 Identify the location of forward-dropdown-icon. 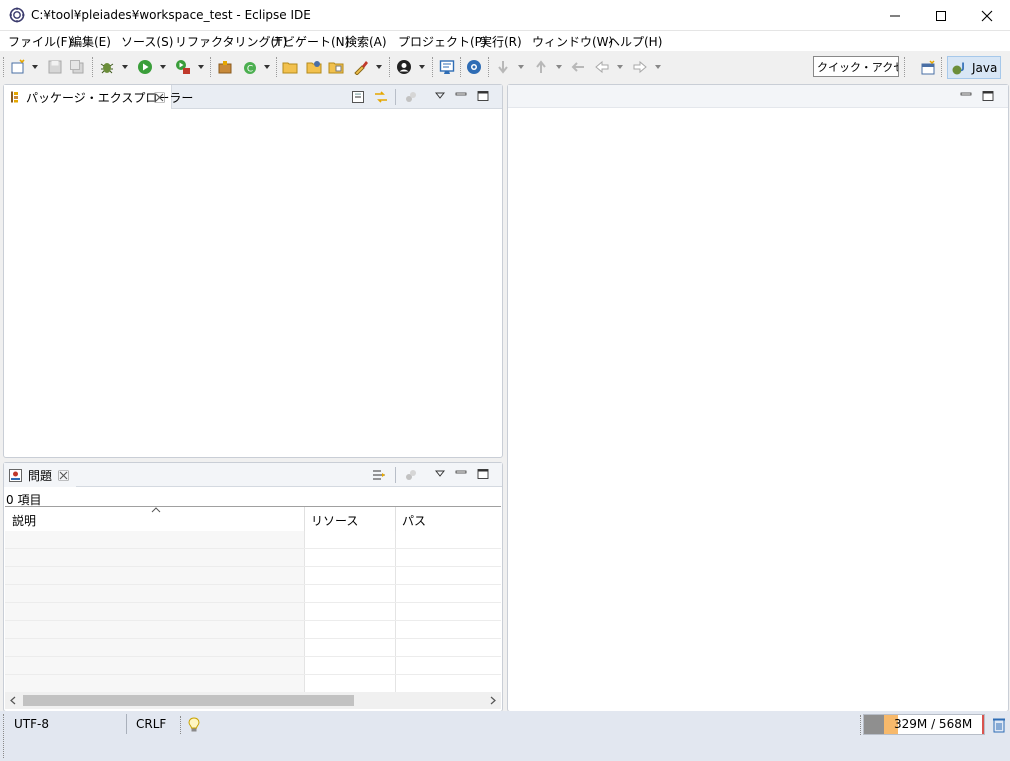
(658, 67).